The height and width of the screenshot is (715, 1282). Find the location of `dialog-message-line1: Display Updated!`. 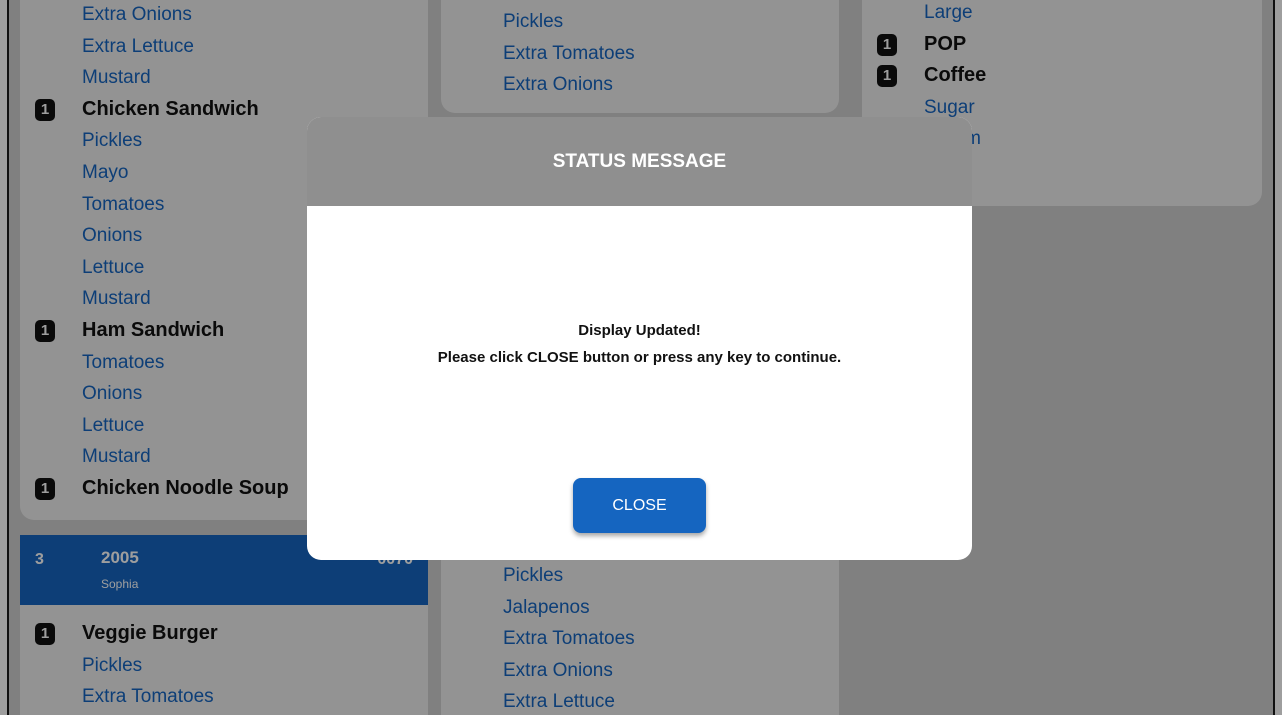

dialog-message-line1: Display Updated! is located at coordinates (639, 330).